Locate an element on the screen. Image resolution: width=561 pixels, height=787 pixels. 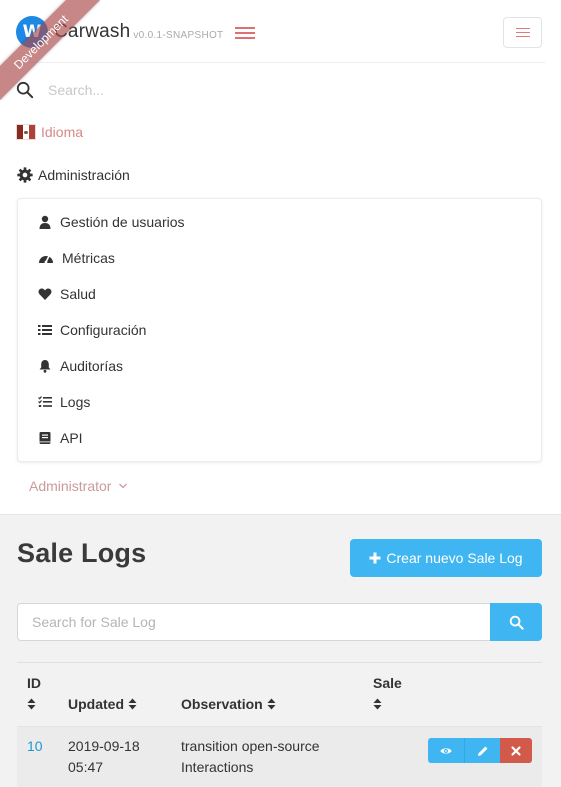
account-menu-toggle: Administrator is located at coordinates (78, 486).